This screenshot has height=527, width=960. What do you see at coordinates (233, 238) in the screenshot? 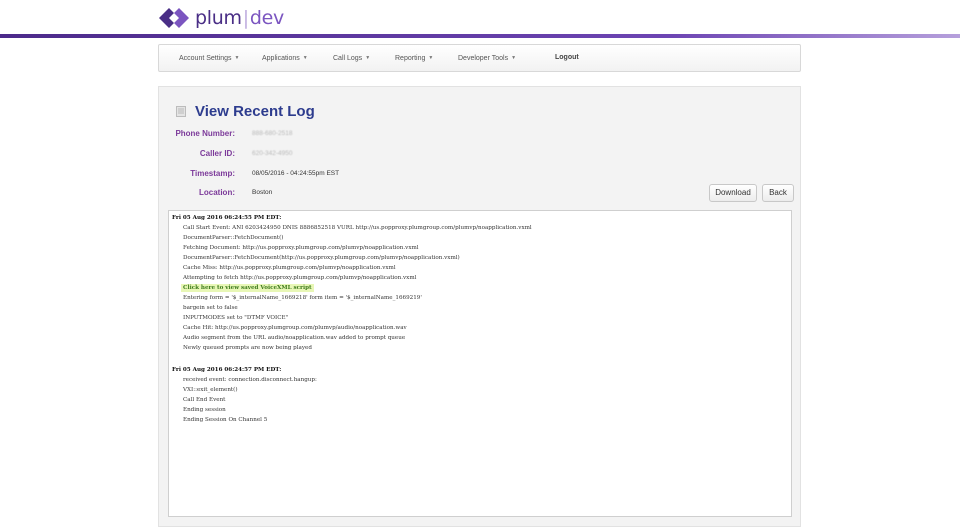
I see `log-line: DocumentParser::FetchDocument()` at bounding box center [233, 238].